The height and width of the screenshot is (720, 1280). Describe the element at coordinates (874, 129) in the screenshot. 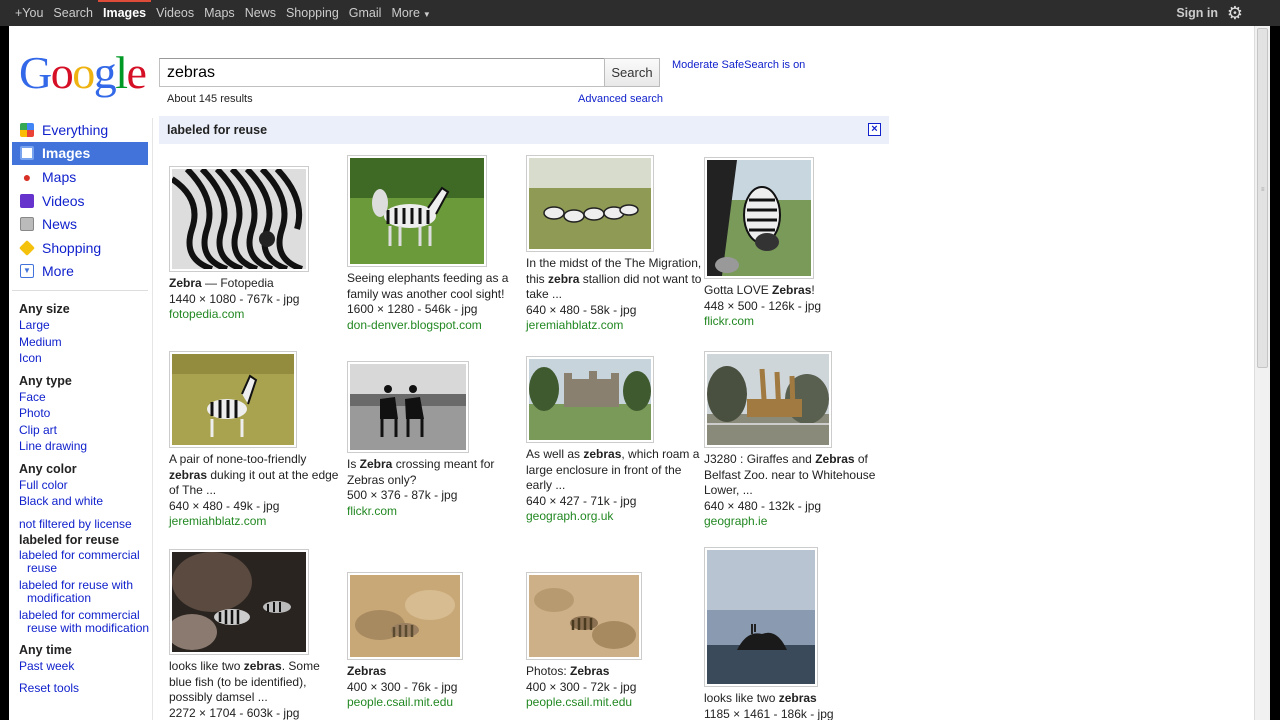

I see `close-x-icon: ×` at that location.